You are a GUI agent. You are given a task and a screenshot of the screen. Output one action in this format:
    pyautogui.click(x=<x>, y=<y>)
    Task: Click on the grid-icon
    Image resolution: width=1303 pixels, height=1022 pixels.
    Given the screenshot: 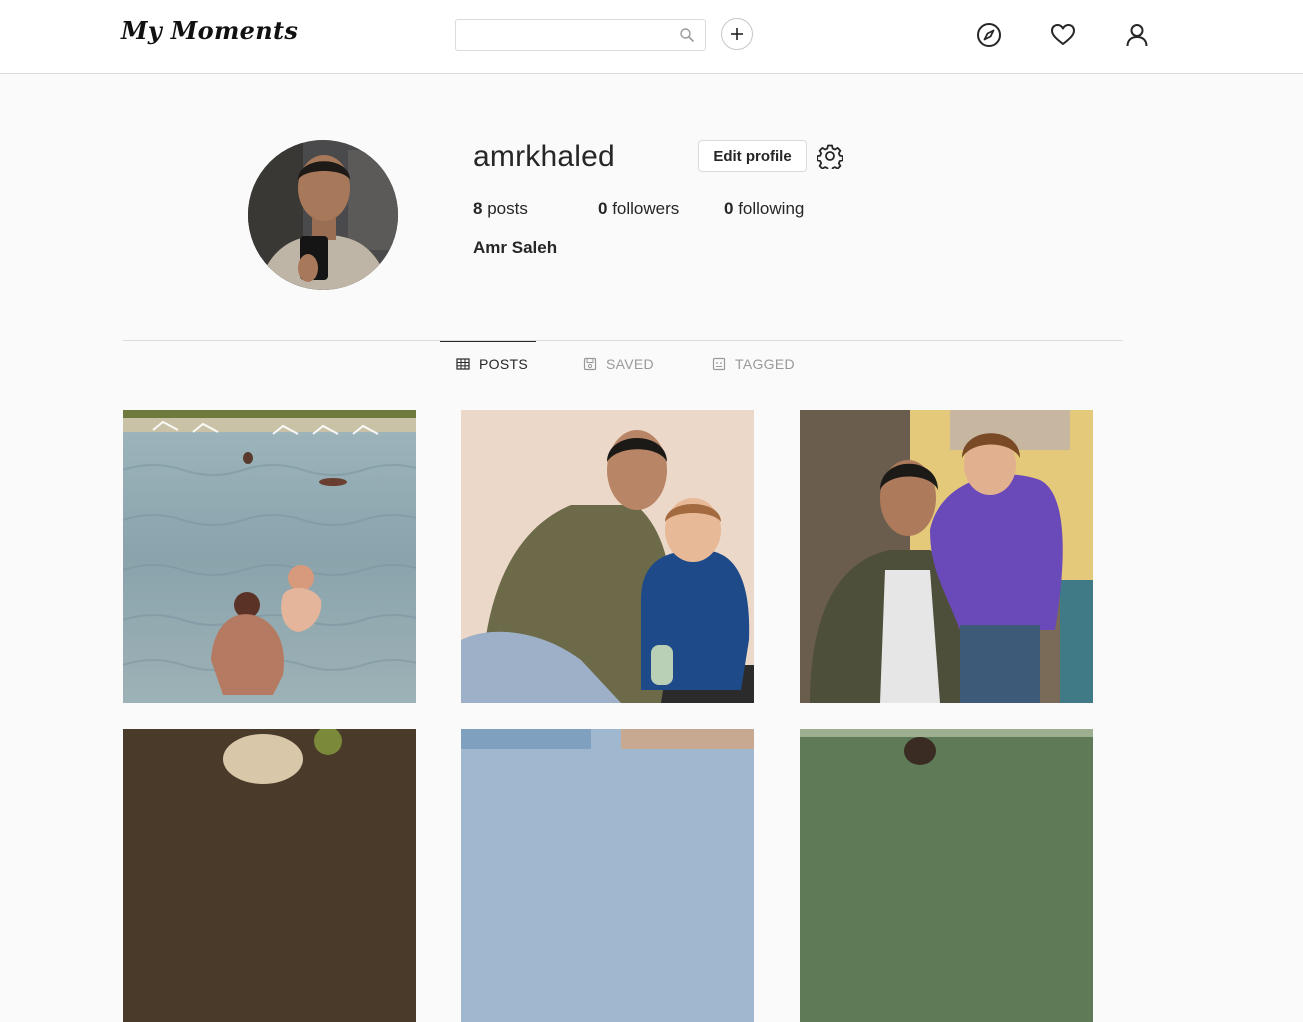 What is the action you would take?
    pyautogui.click(x=463, y=363)
    